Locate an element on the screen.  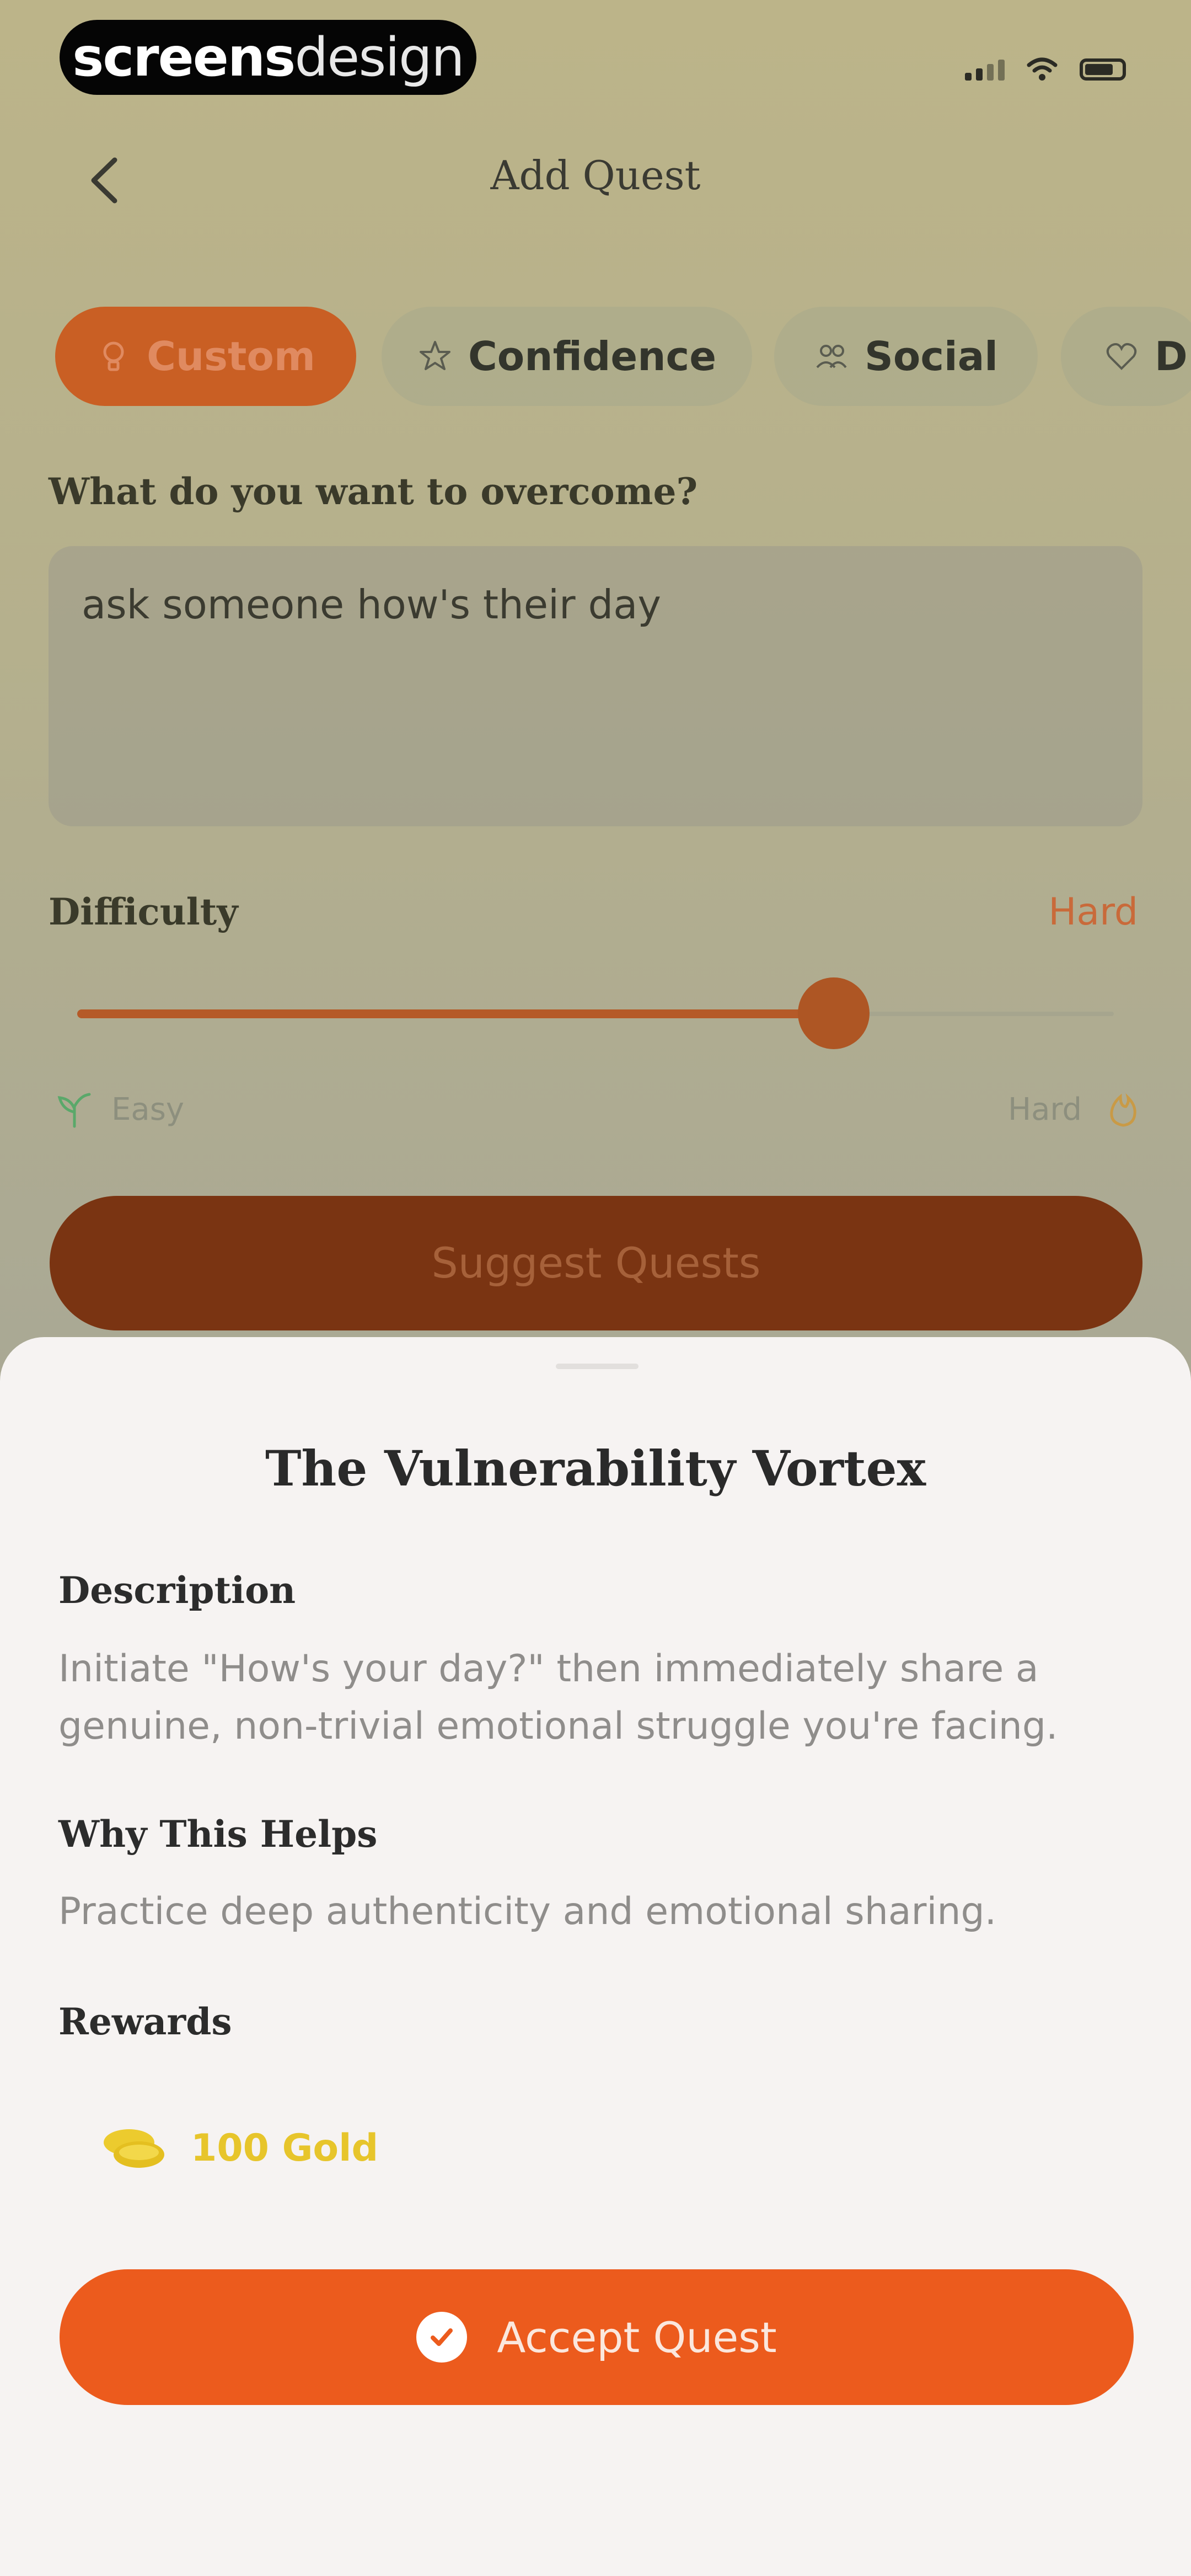
badge-bold-text: screens is located at coordinates (184, 57).